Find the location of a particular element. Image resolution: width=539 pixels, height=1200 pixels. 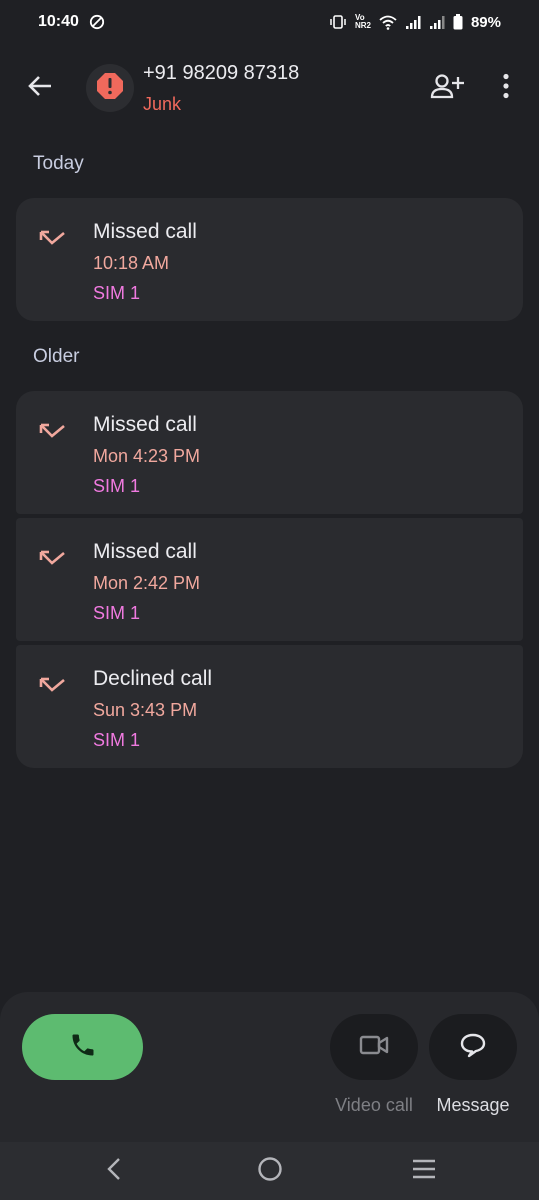

contact-number: +91 98209 87318 is located at coordinates (221, 73).